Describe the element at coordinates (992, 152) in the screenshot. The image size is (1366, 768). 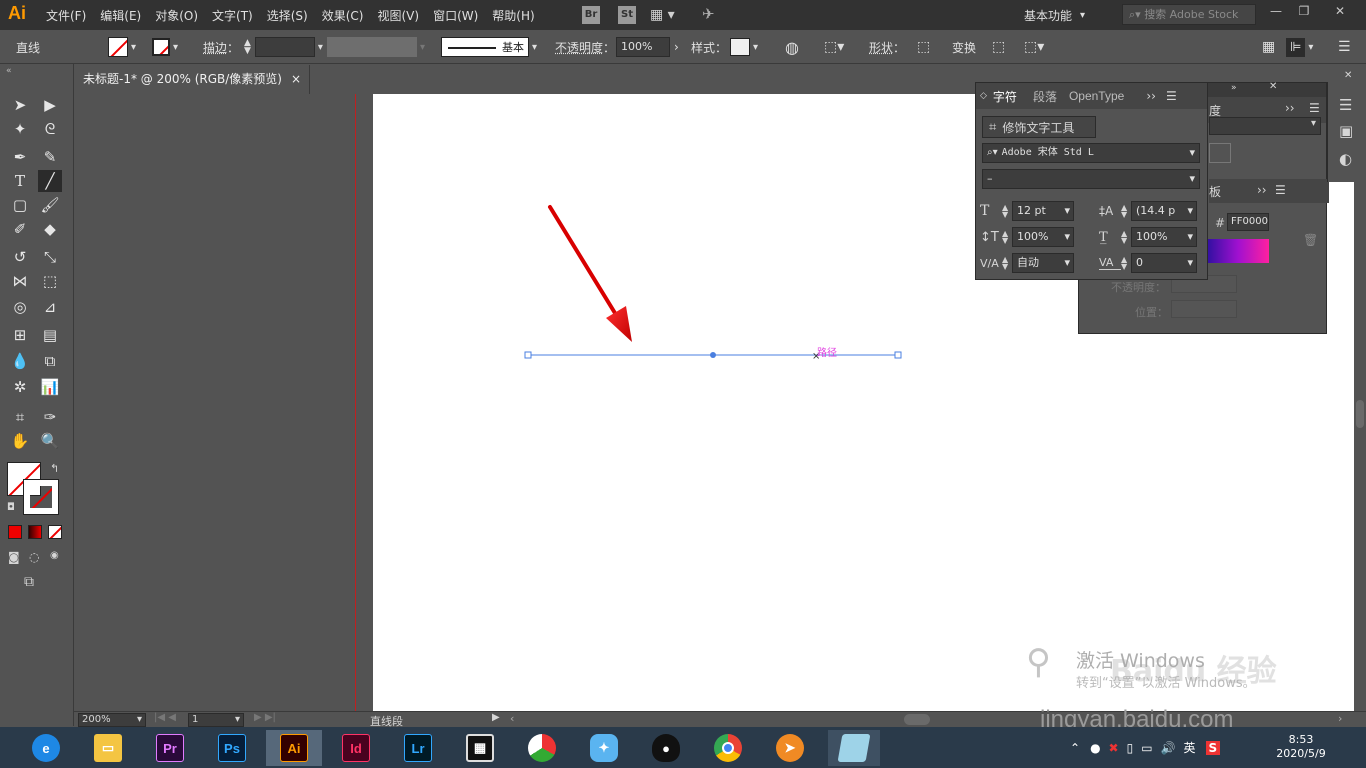
I see `search-icon: ⌕▾` at that location.